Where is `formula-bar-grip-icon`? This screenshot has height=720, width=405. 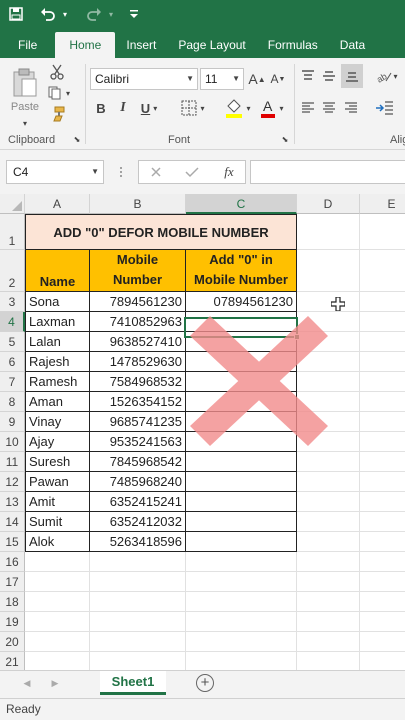
formula-bar-grip-icon is located at coordinates (121, 172).